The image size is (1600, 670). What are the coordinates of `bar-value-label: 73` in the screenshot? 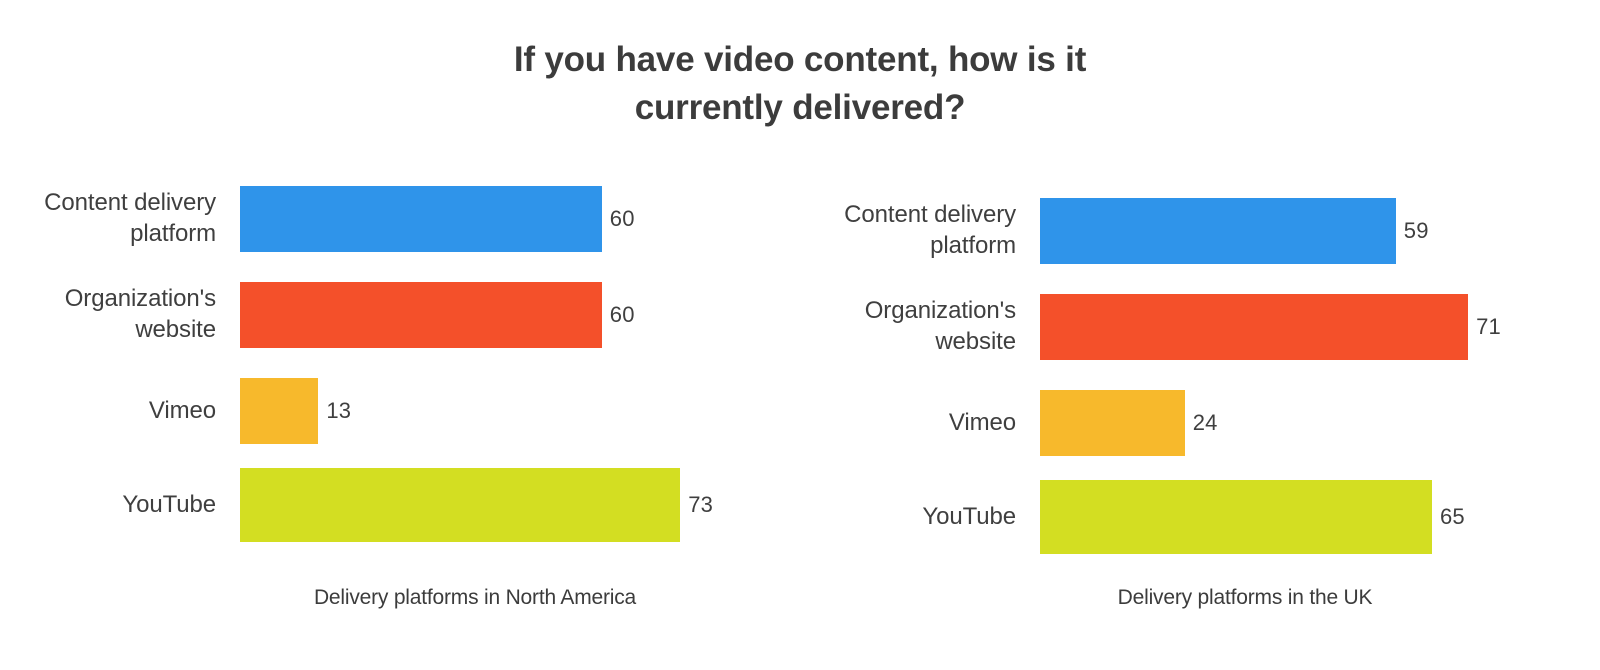 It's located at (701, 504).